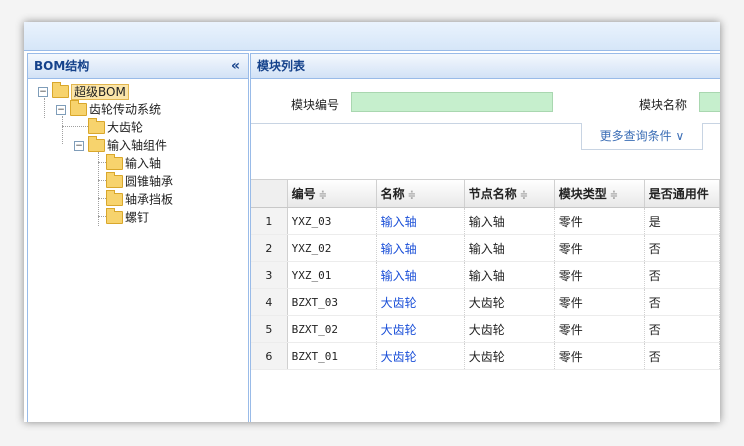  I want to click on tree-node-label: 螺钉, so click(137, 217).